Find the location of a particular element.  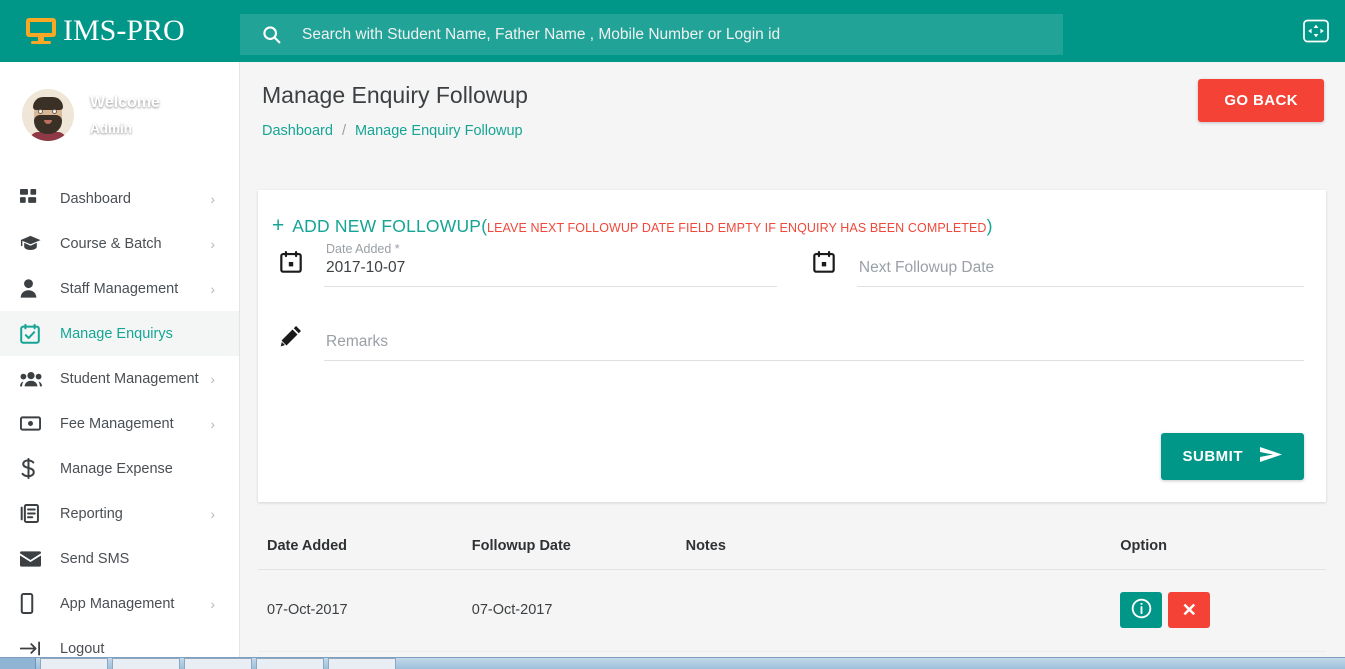

close-x-icon: ✕ is located at coordinates (1189, 610).